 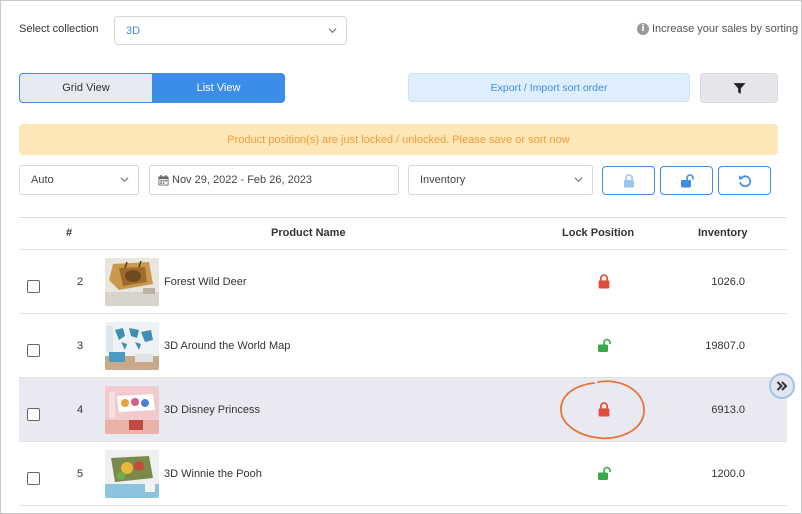 I want to click on unlock-selected-button, so click(x=686, y=180).